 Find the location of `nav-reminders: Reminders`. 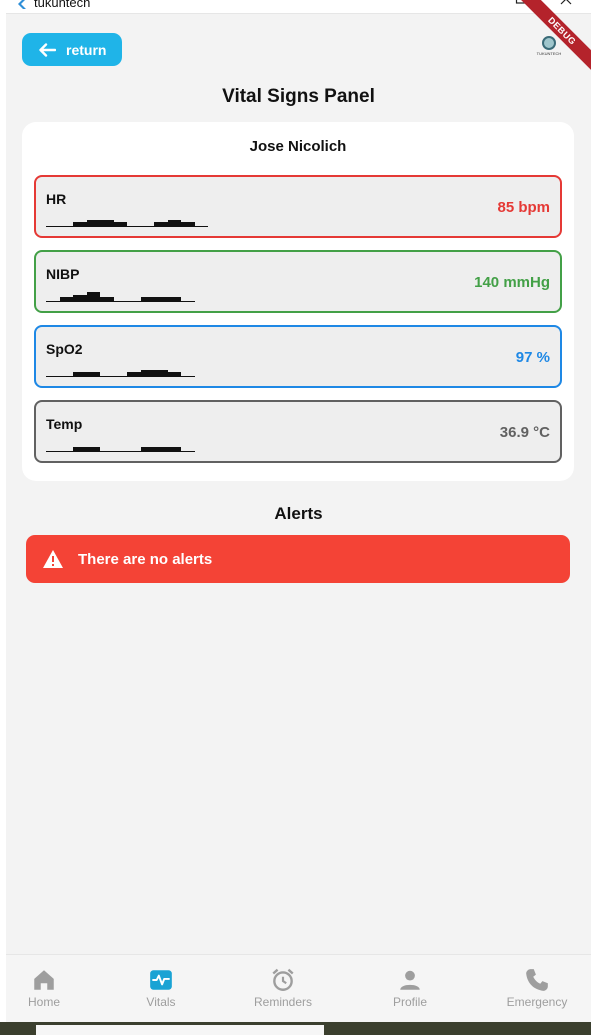

nav-reminders: Reminders is located at coordinates (283, 990).